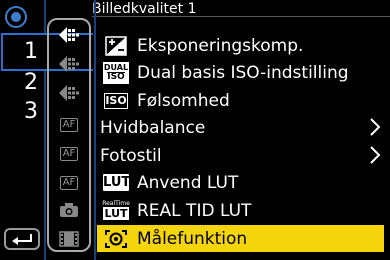 The width and height of the screenshot is (390, 260). I want to click on dual-iso-icon: DUAL ISO, so click(116, 72).